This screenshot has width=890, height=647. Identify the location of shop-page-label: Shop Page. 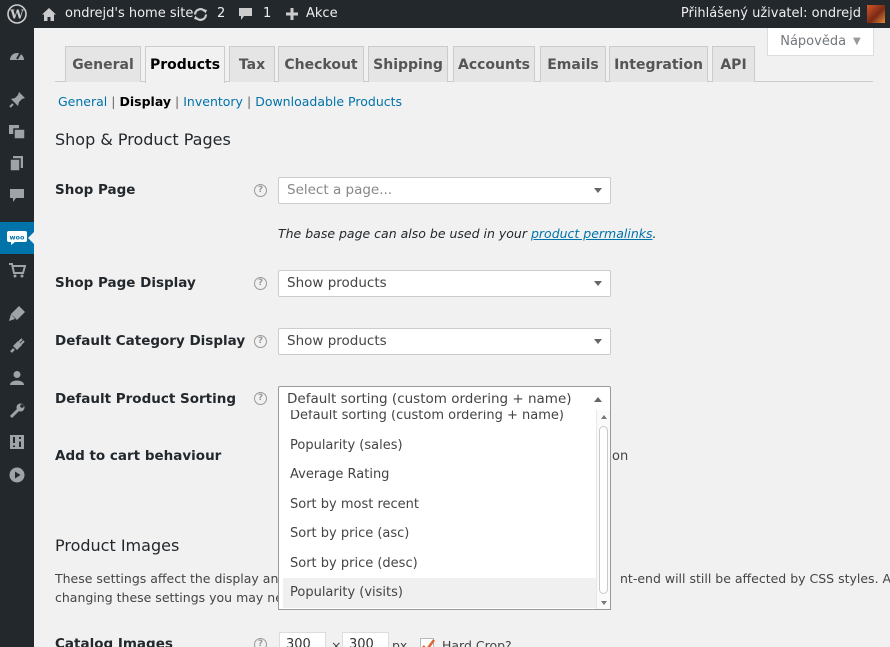
(95, 190).